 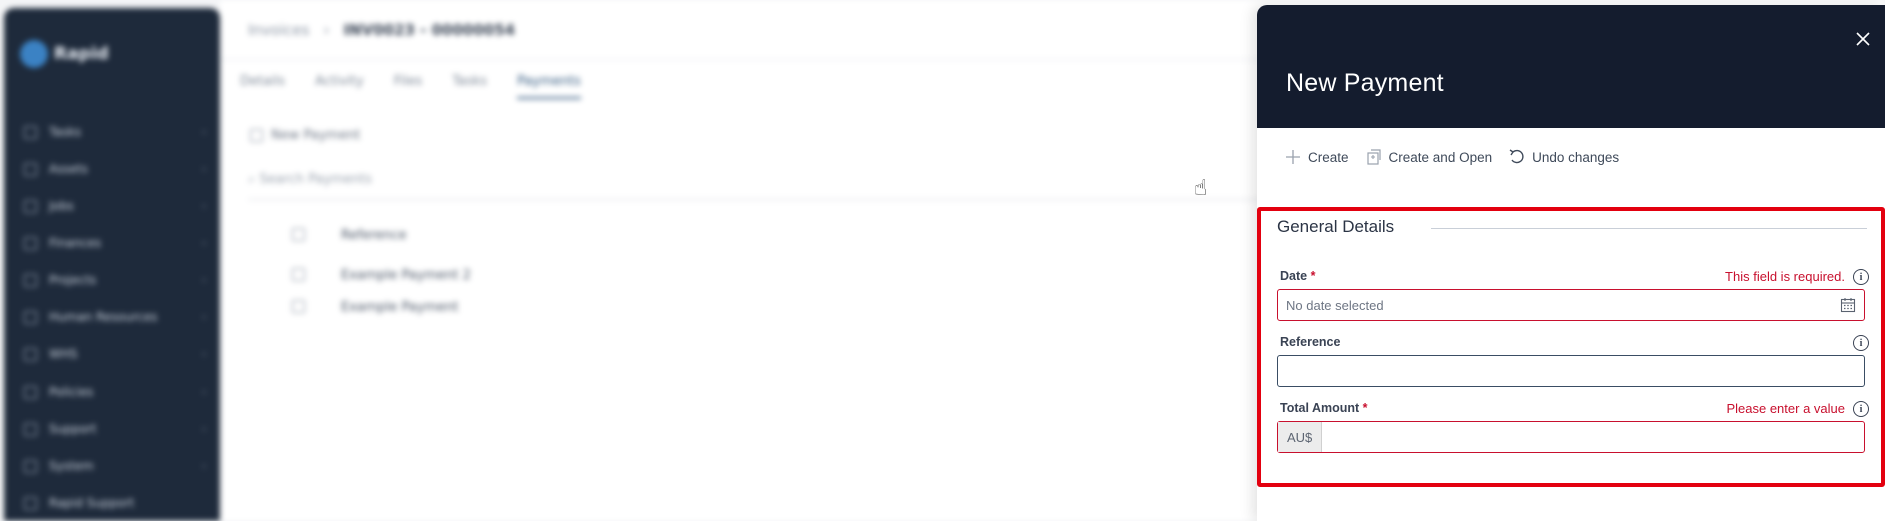 I want to click on sidebar-item-system: System ›, so click(x=119, y=466).